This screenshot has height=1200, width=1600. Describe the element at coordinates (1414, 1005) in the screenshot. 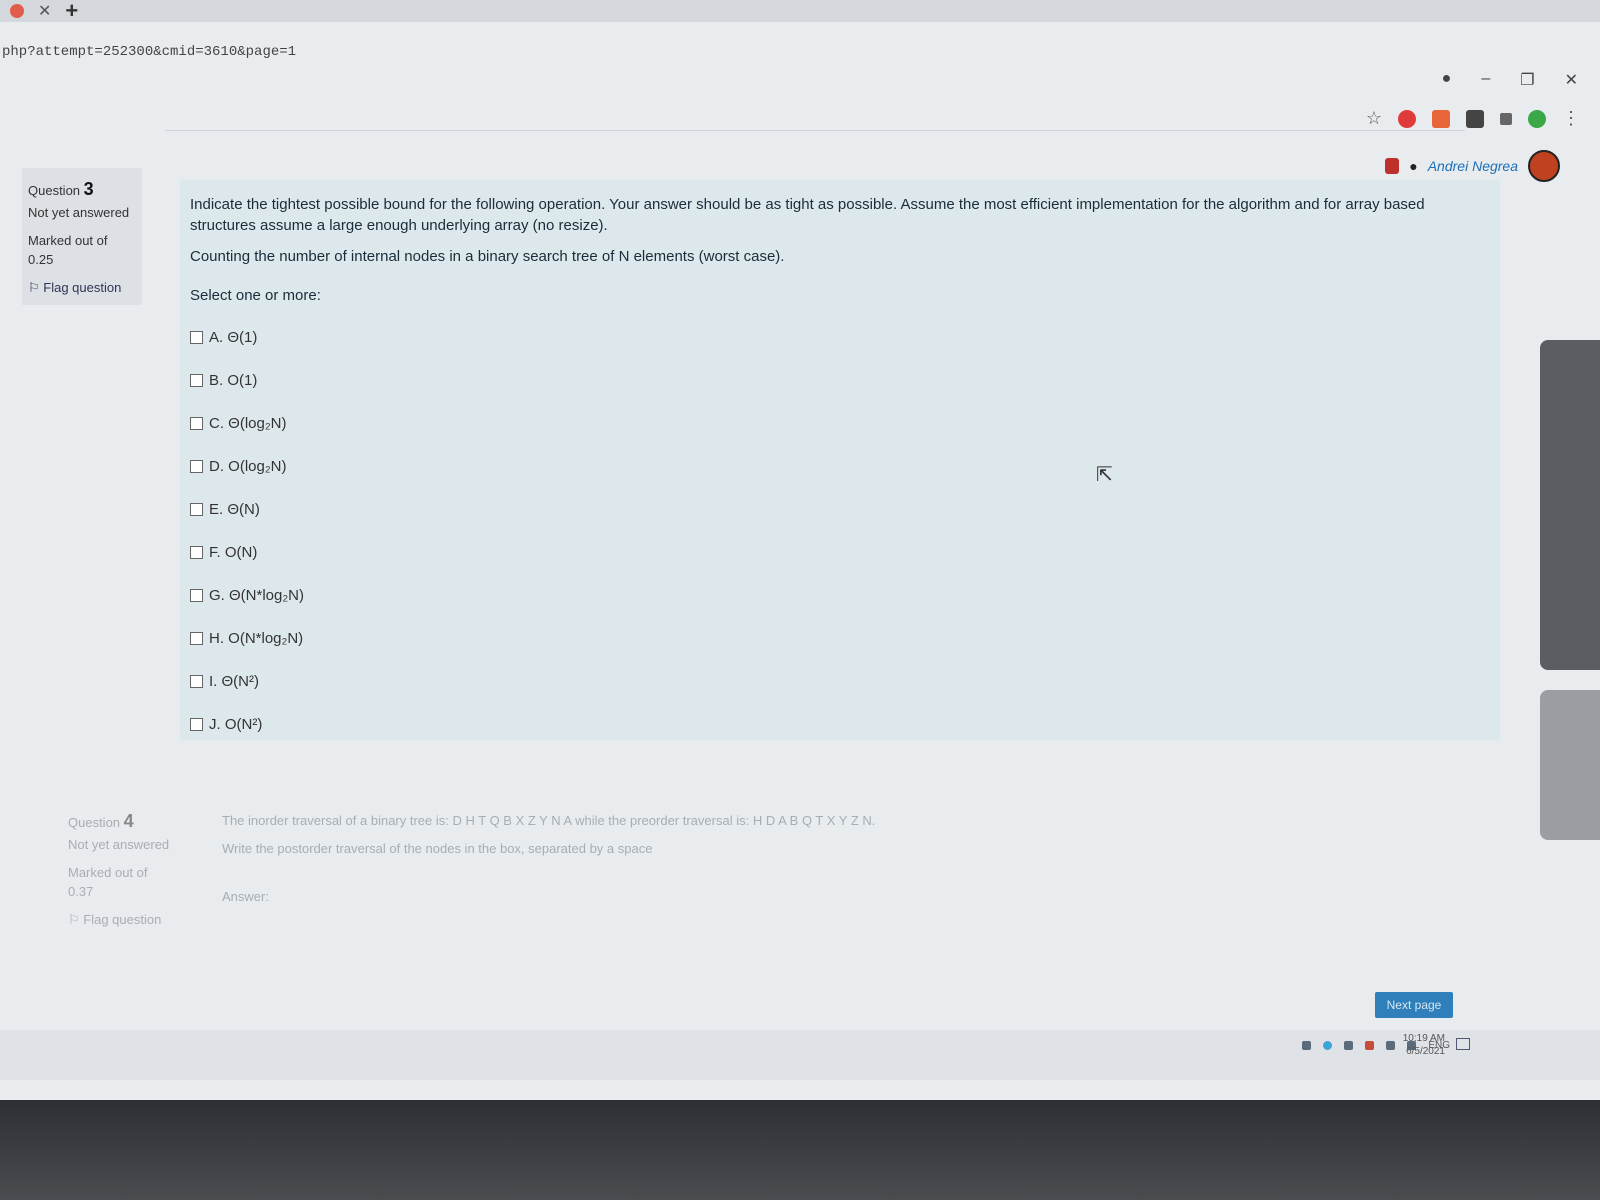

I see `next-page-button: Next page` at that location.